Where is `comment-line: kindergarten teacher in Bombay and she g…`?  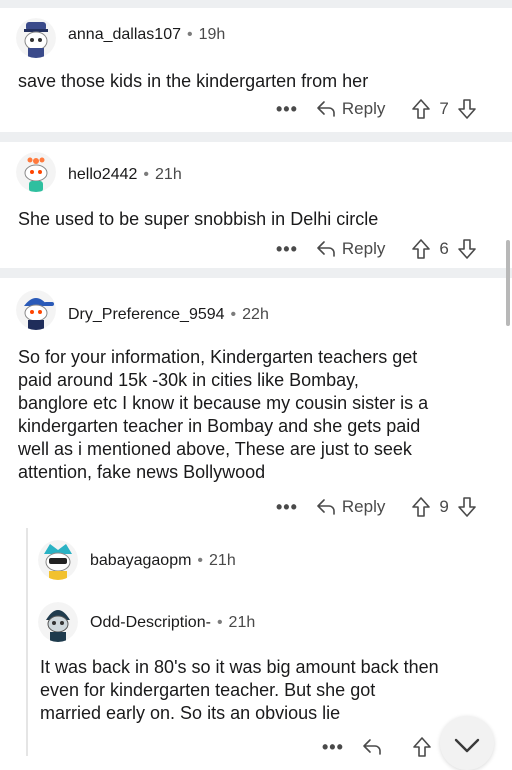 comment-line: kindergarten teacher in Bombay and she g… is located at coordinates (219, 426).